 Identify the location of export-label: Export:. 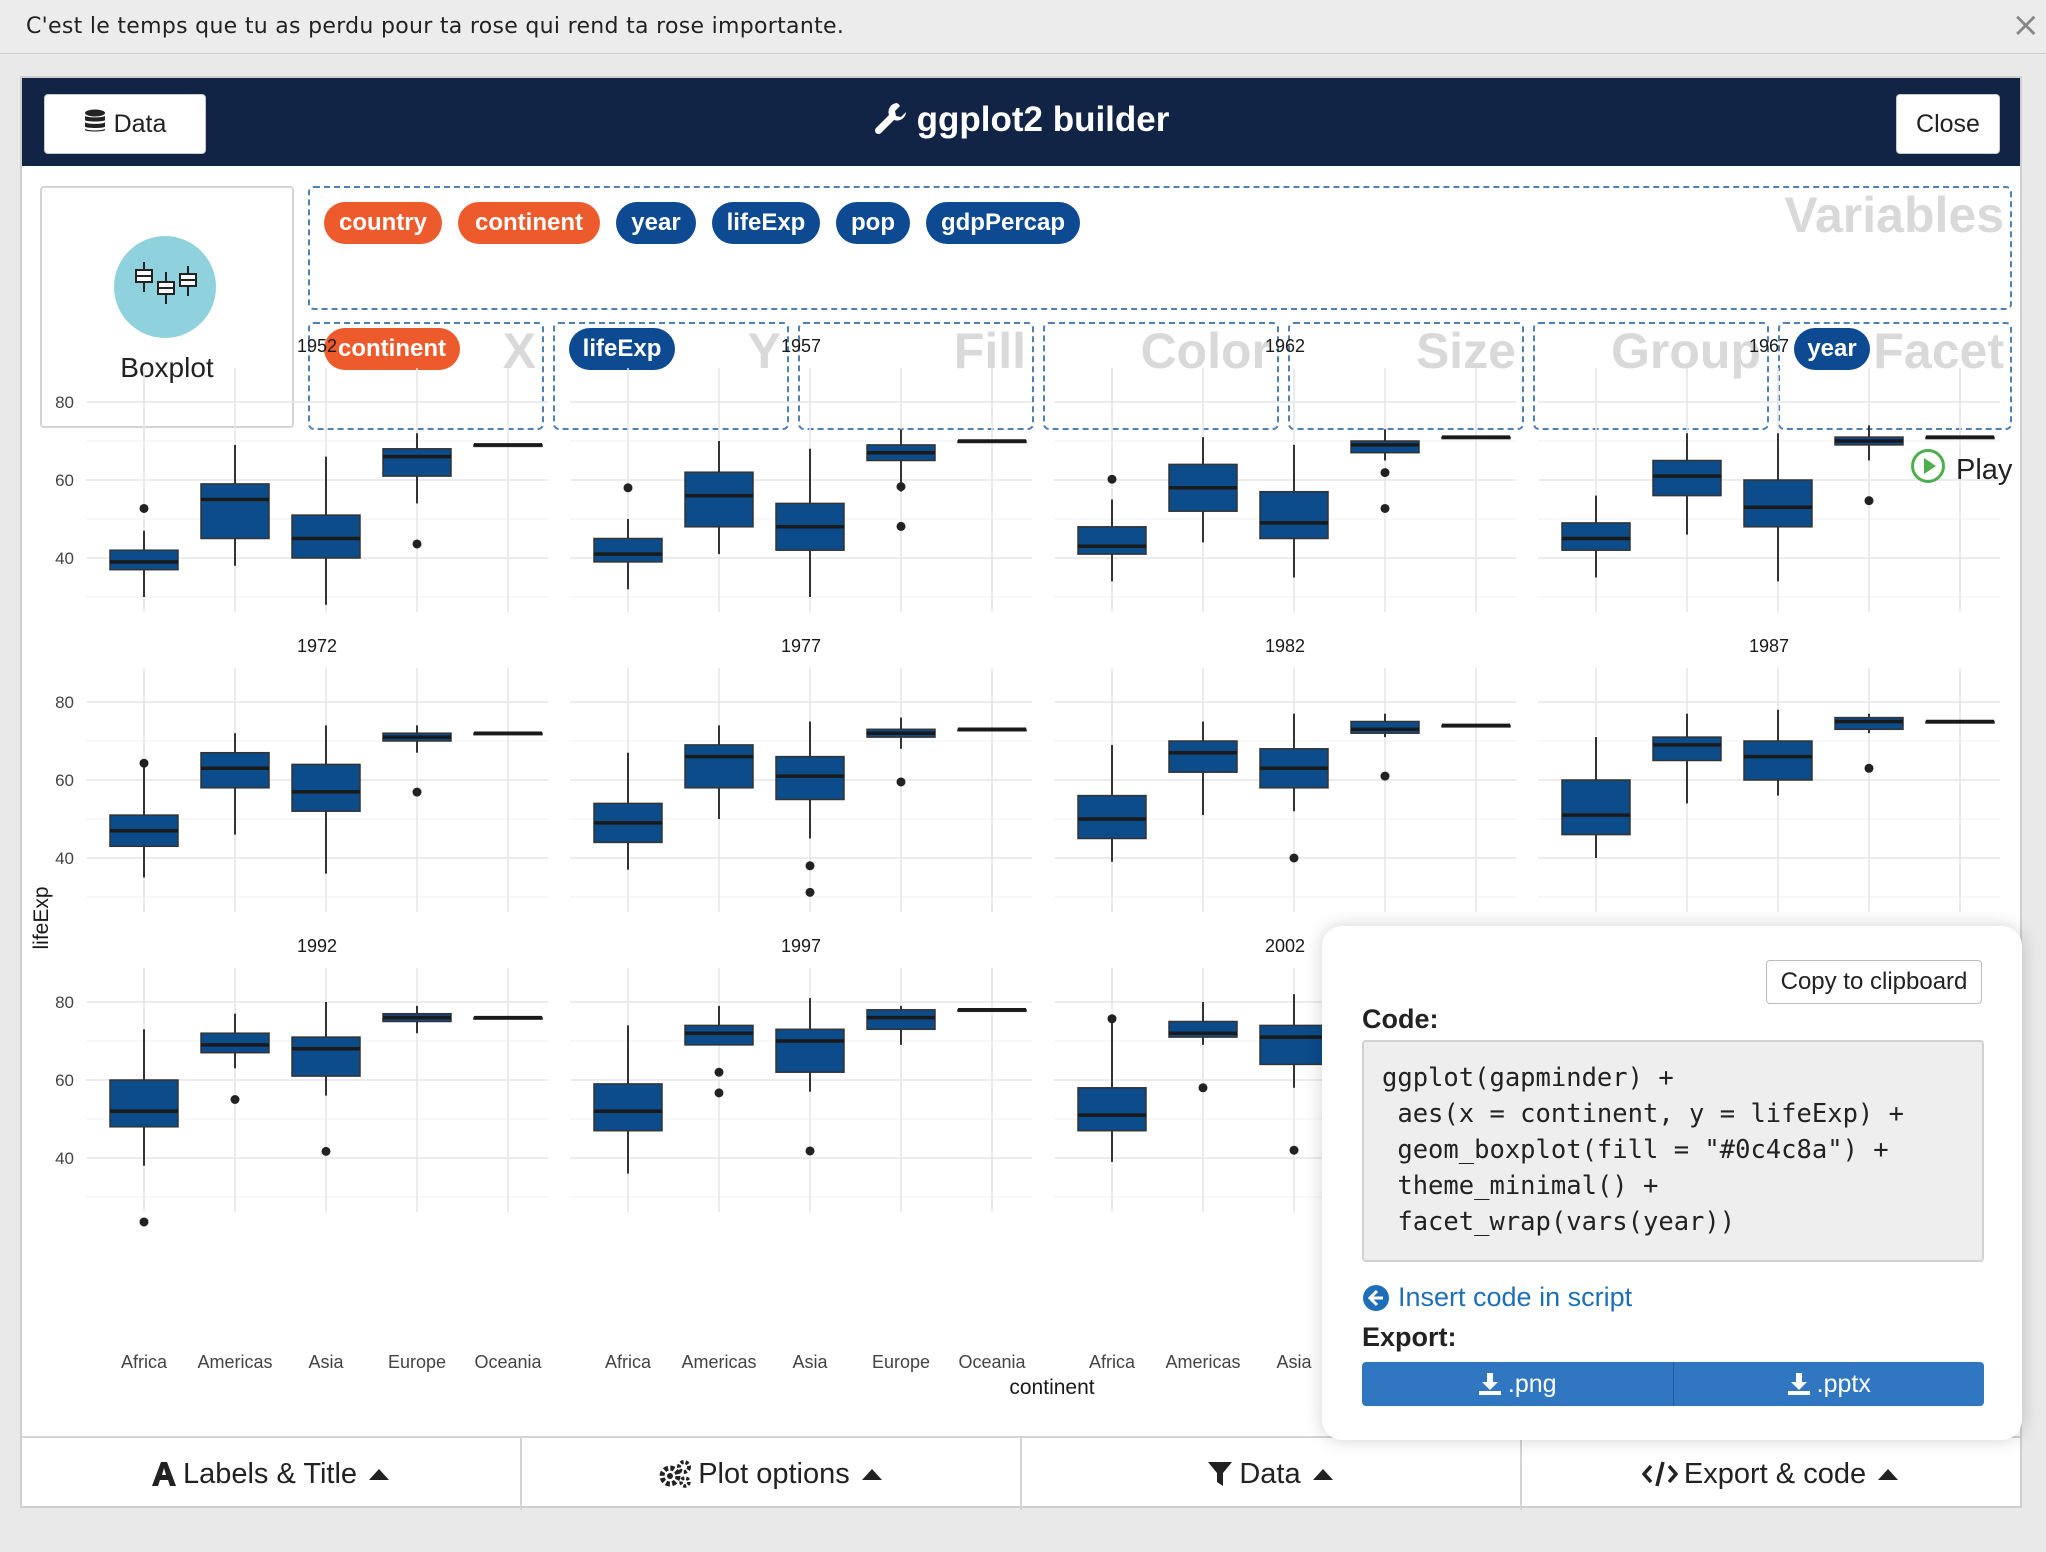
(1409, 1337).